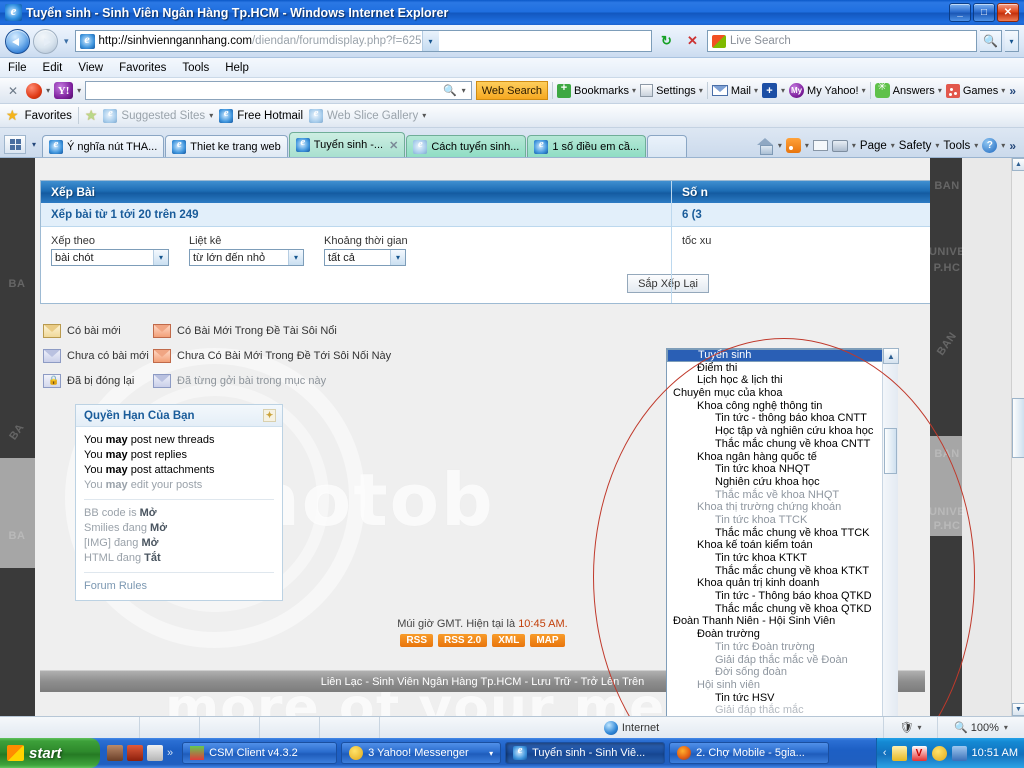  What do you see at coordinates (430, 41) in the screenshot?
I see `address-dropdown-icon: ▾` at bounding box center [430, 41].